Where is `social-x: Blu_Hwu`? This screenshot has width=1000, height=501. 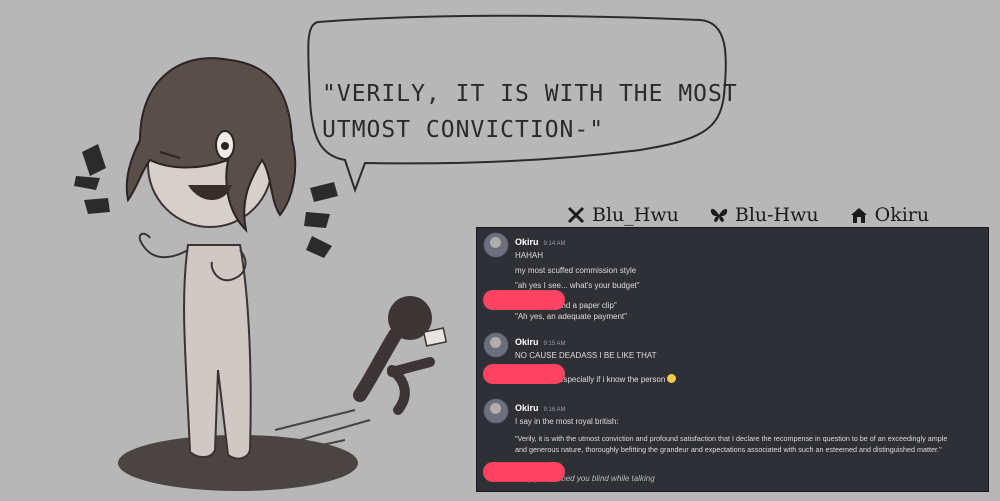 social-x: Blu_Hwu is located at coordinates (622, 215).